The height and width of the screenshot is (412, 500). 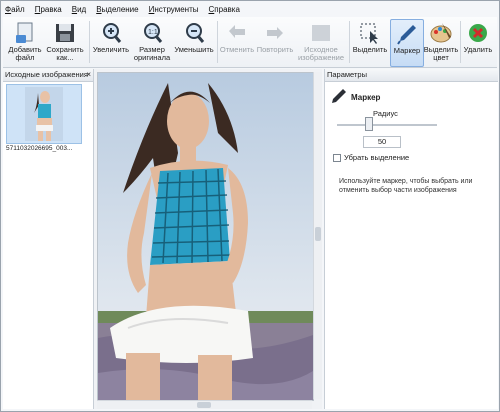 I want to click on select-label: Выделить, so click(x=370, y=49).